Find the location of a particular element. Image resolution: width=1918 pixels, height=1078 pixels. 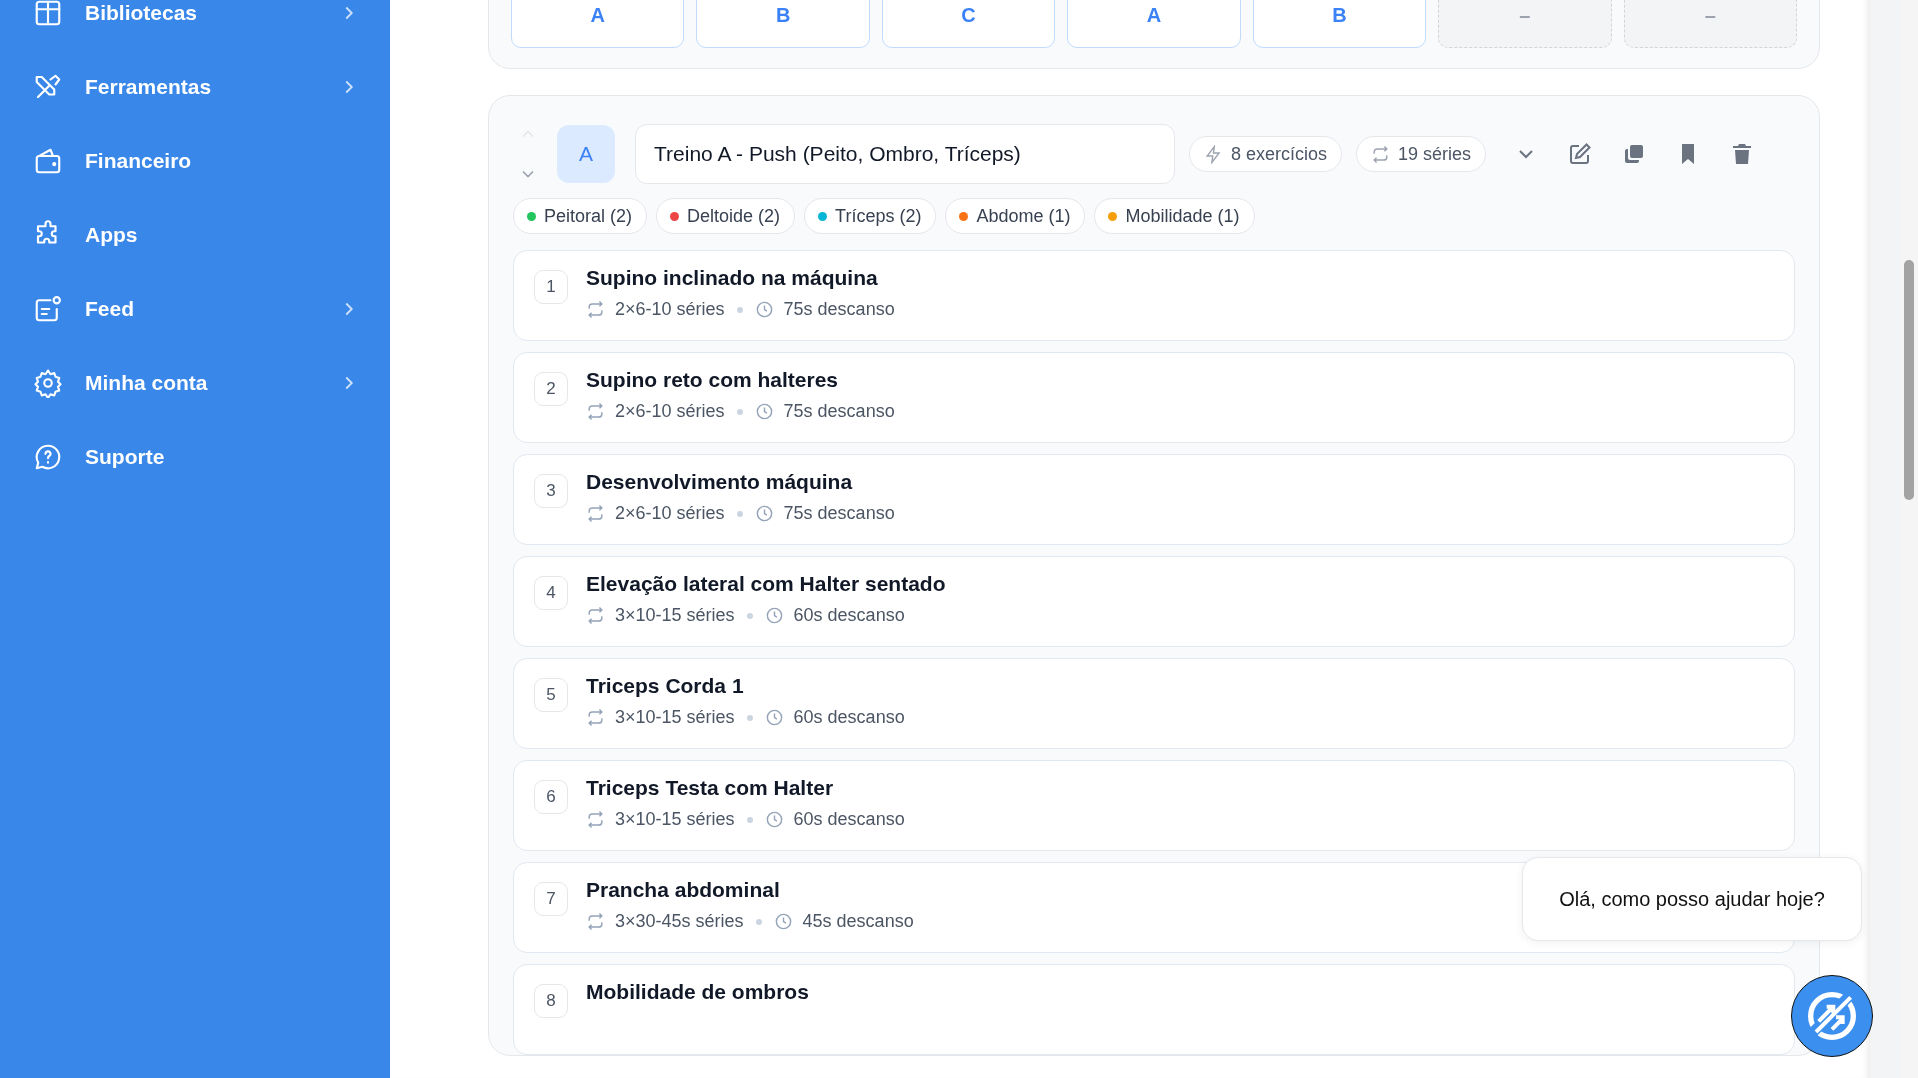

day-slot: C is located at coordinates (968, 24).